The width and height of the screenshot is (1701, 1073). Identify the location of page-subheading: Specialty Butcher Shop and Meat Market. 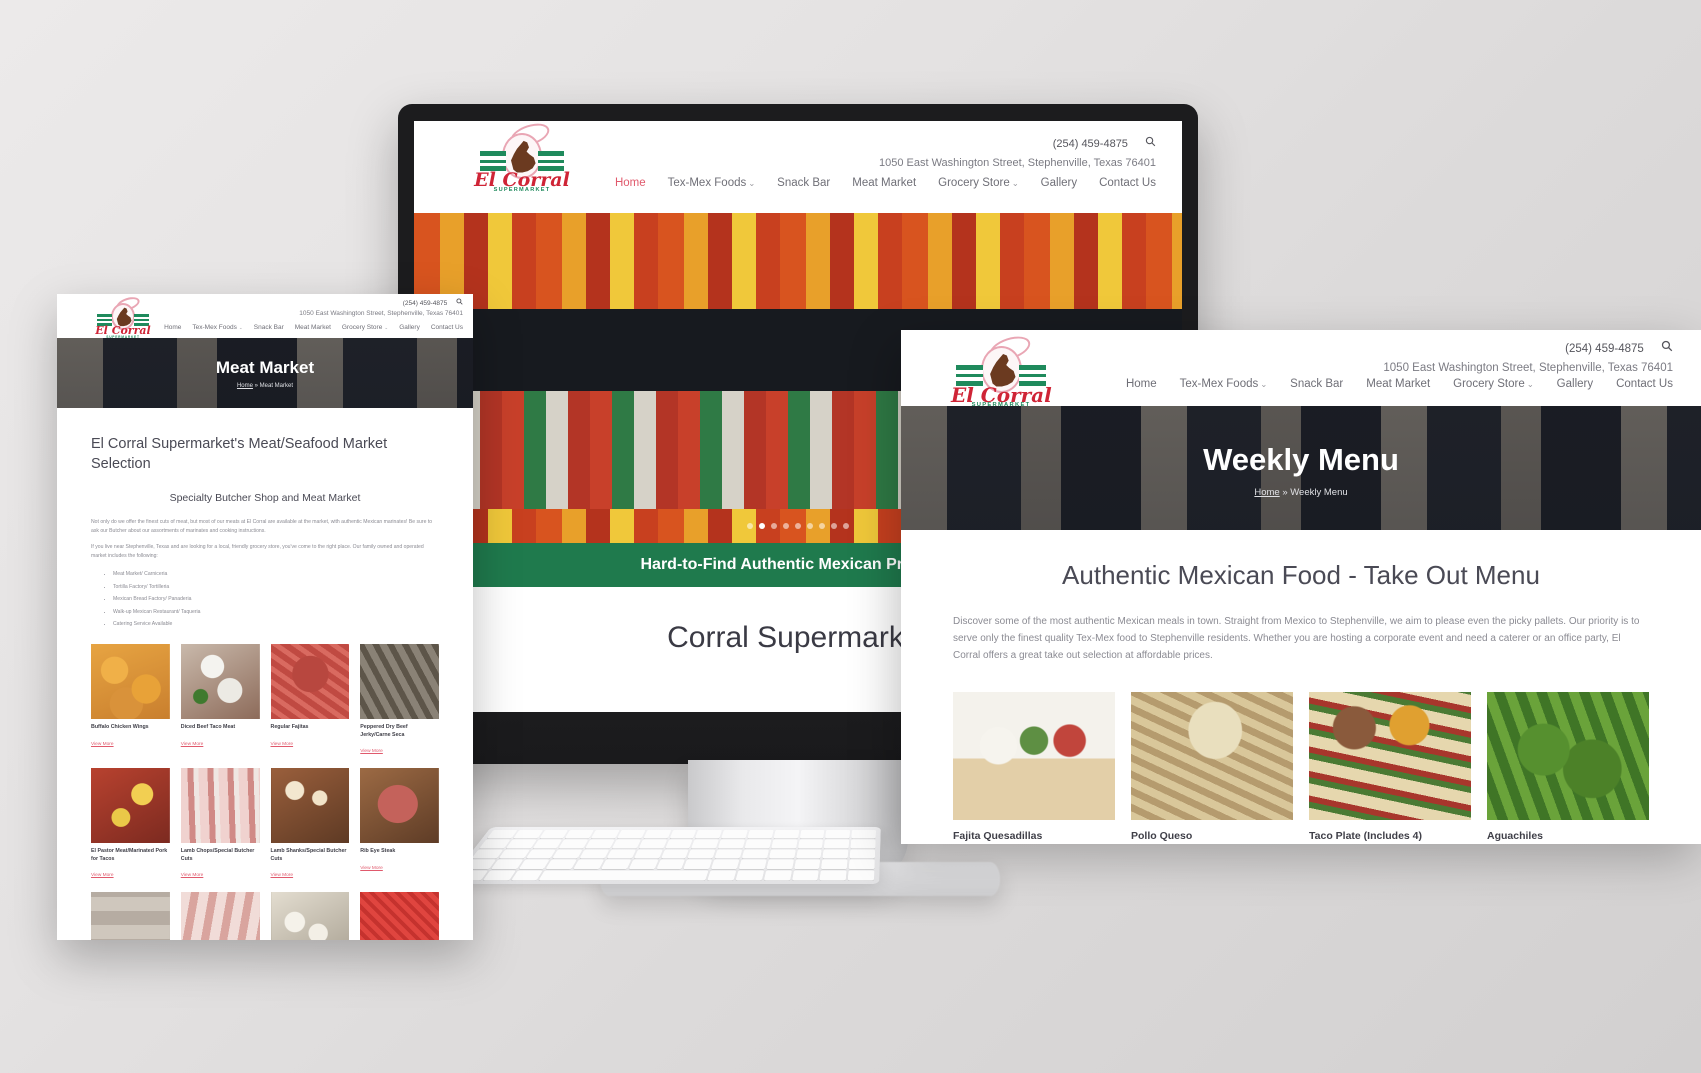
(265, 498).